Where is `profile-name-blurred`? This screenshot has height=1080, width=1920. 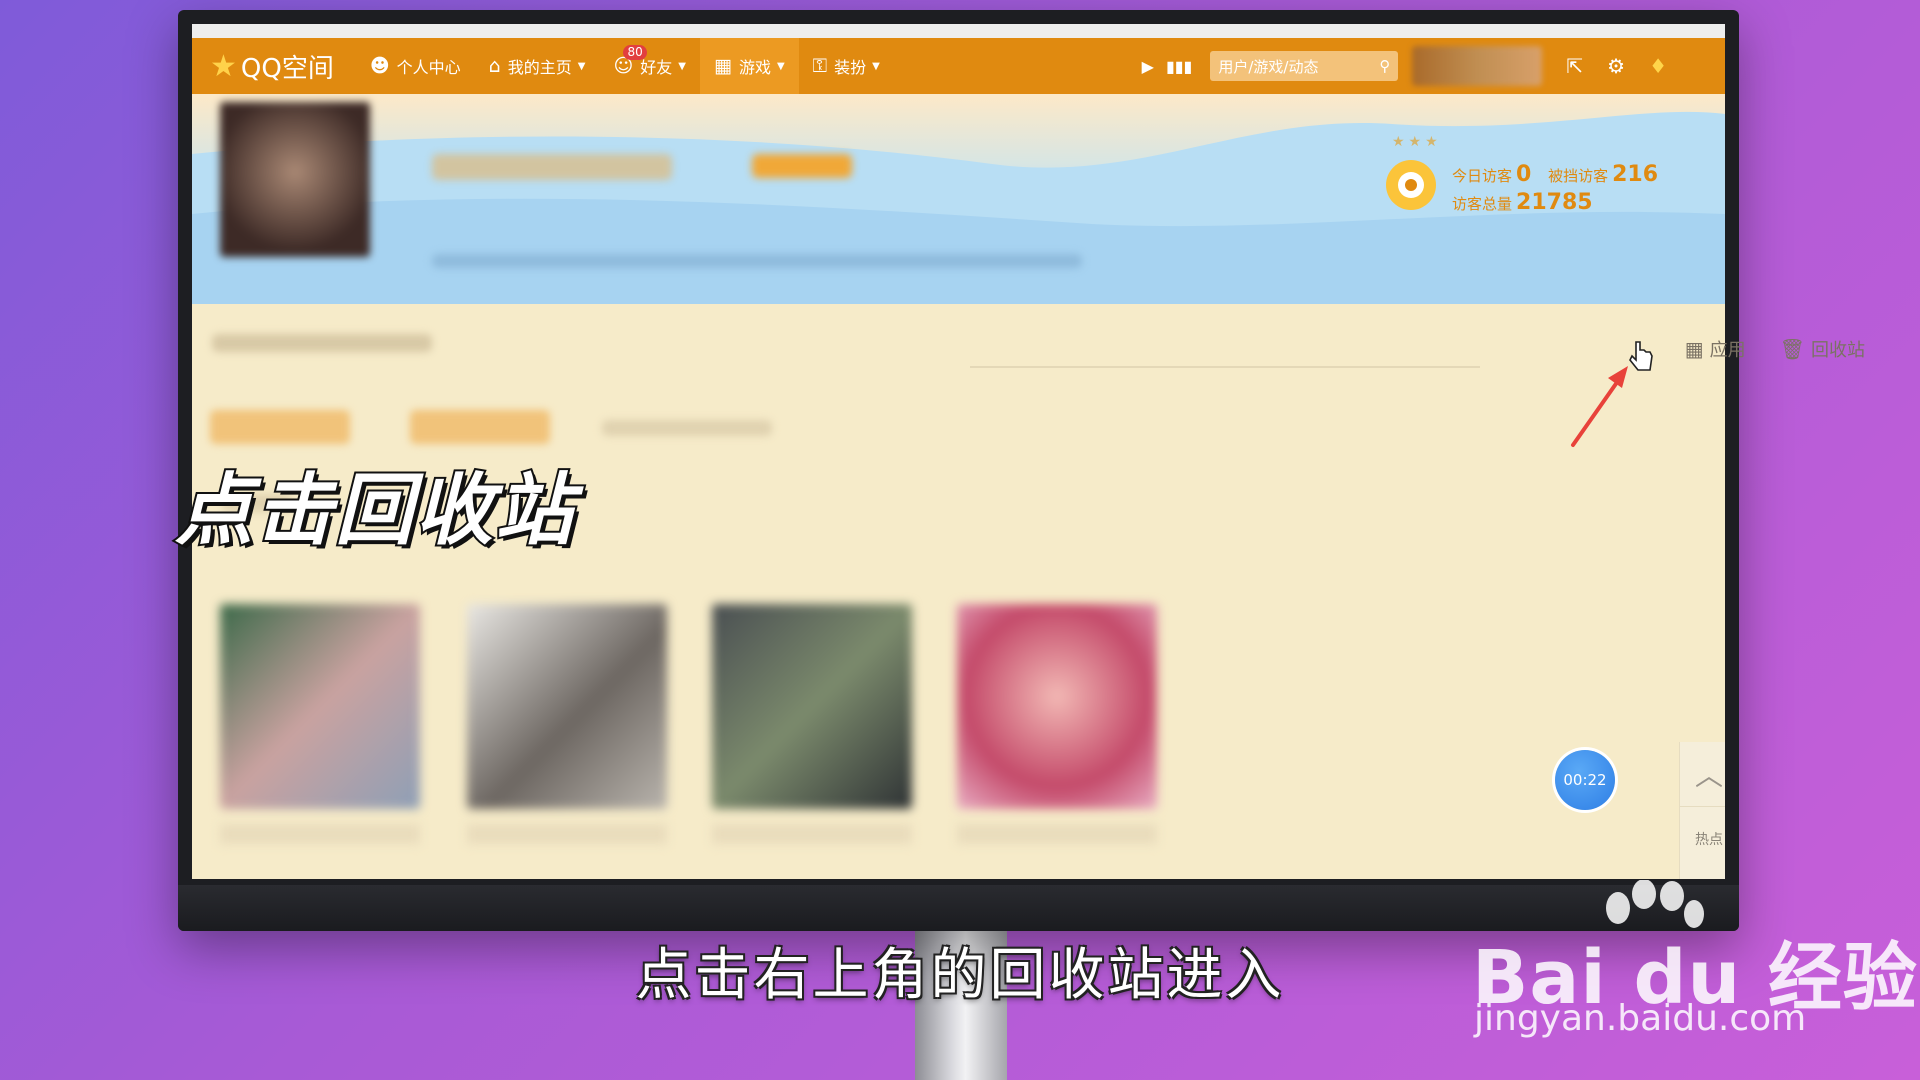
profile-name-blurred is located at coordinates (552, 167).